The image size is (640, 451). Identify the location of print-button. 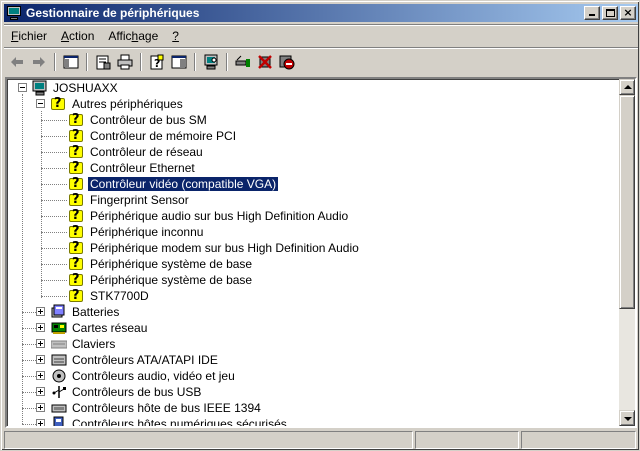
(125, 62).